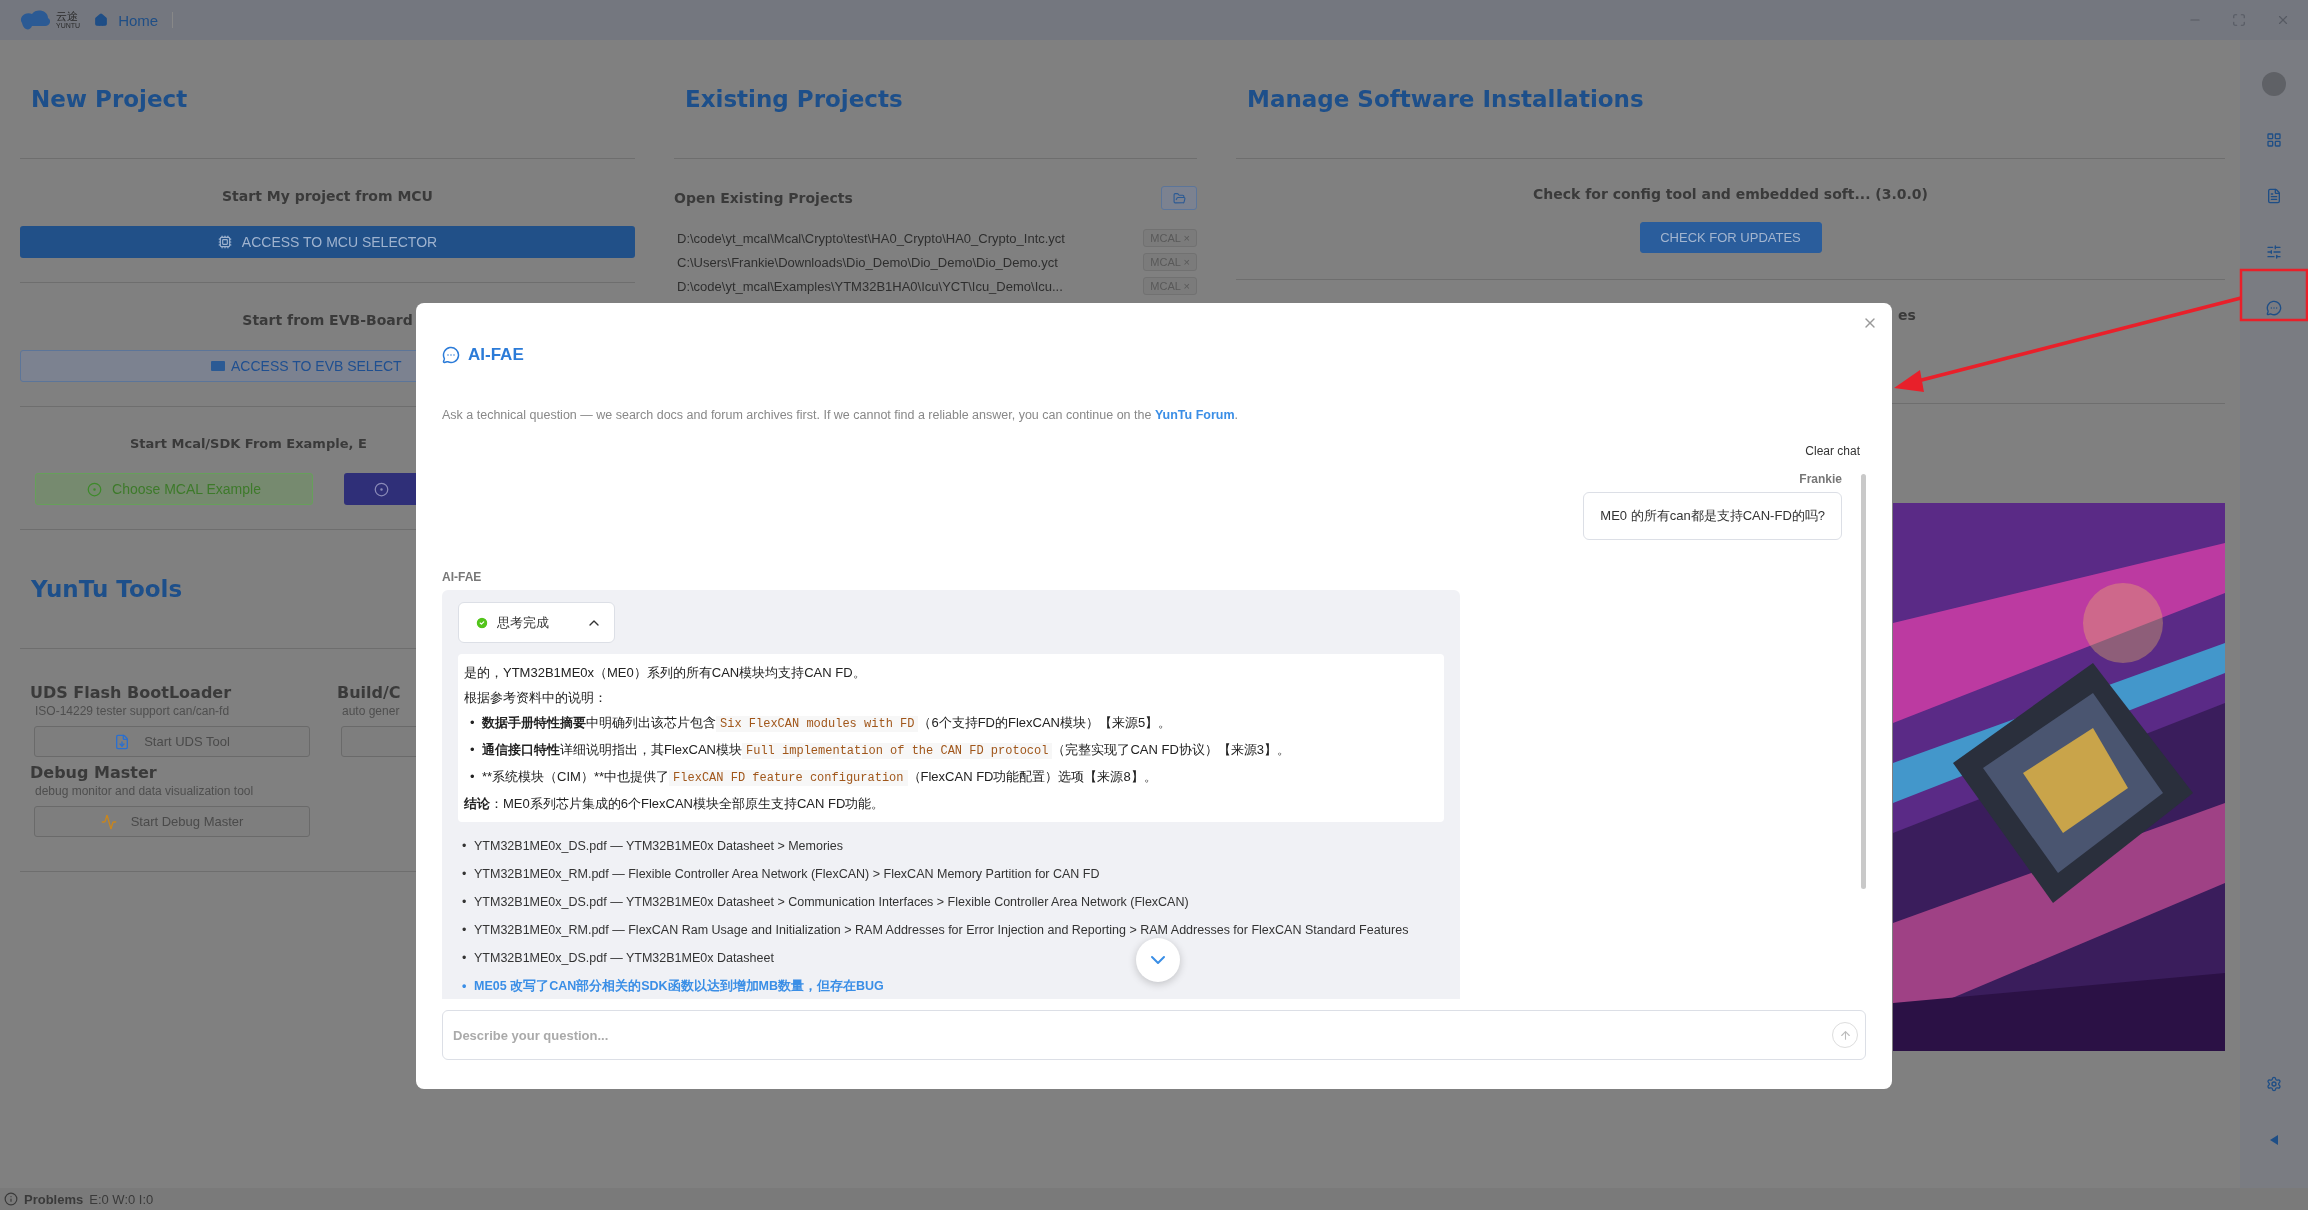 The height and width of the screenshot is (1210, 2308). What do you see at coordinates (2274, 84) in the screenshot?
I see `avatar` at bounding box center [2274, 84].